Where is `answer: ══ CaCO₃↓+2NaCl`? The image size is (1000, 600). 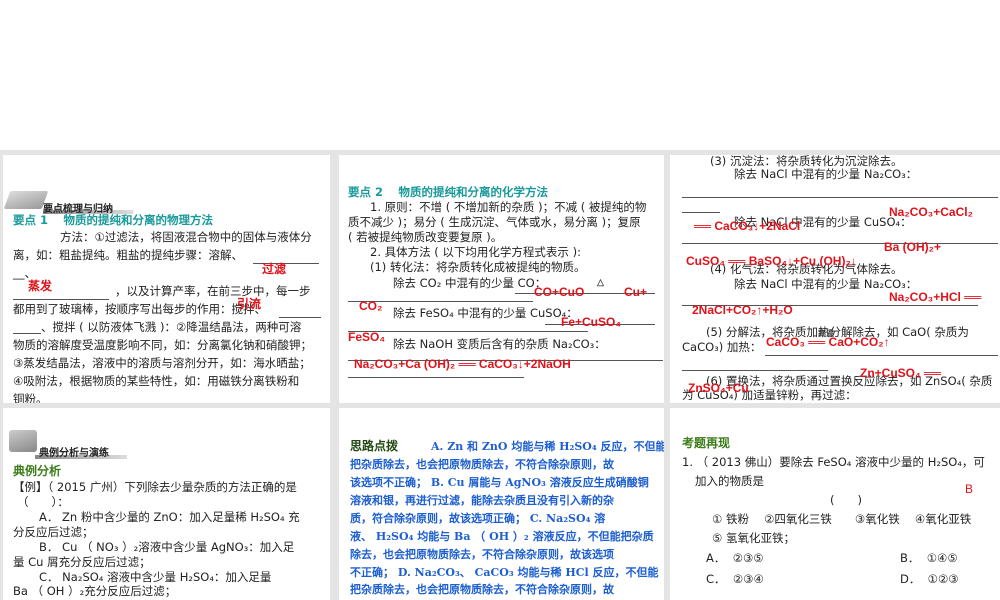
answer: ══ CaCO₃↓+2NaCl is located at coordinates (747, 226).